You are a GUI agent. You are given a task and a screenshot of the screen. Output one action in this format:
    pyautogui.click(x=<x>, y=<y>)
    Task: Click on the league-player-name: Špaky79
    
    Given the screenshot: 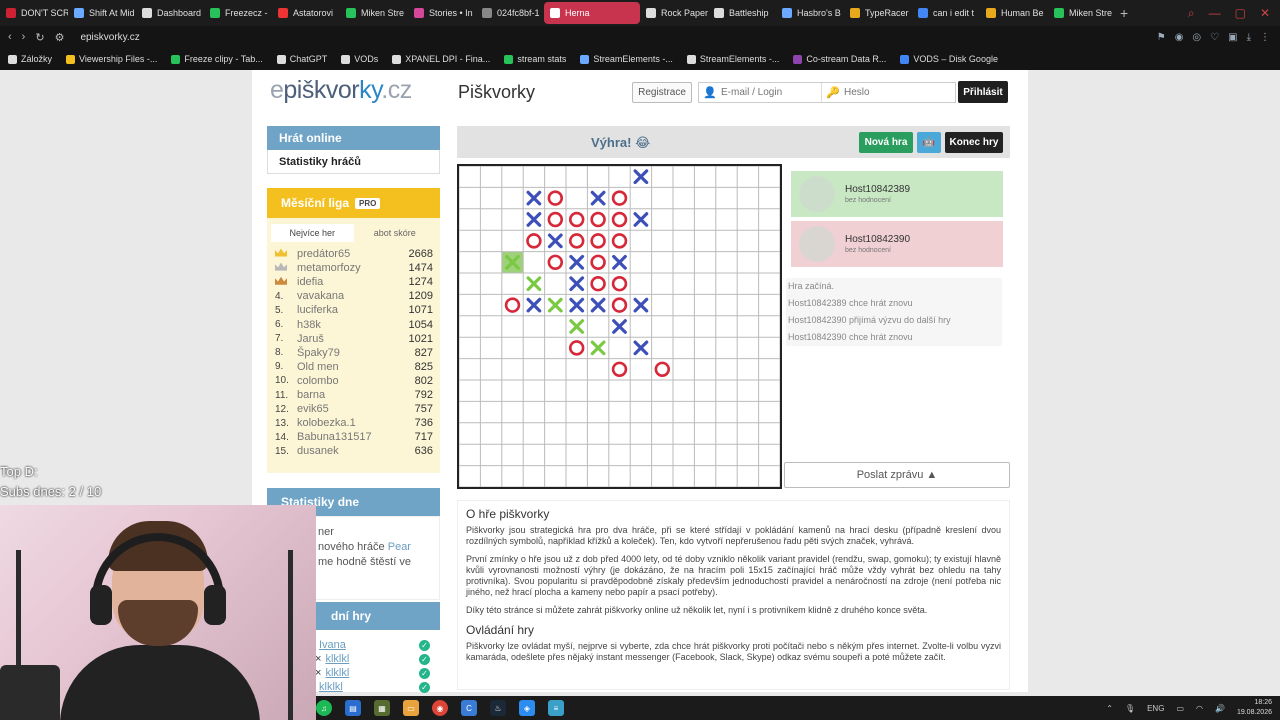 What is the action you would take?
    pyautogui.click(x=356, y=353)
    